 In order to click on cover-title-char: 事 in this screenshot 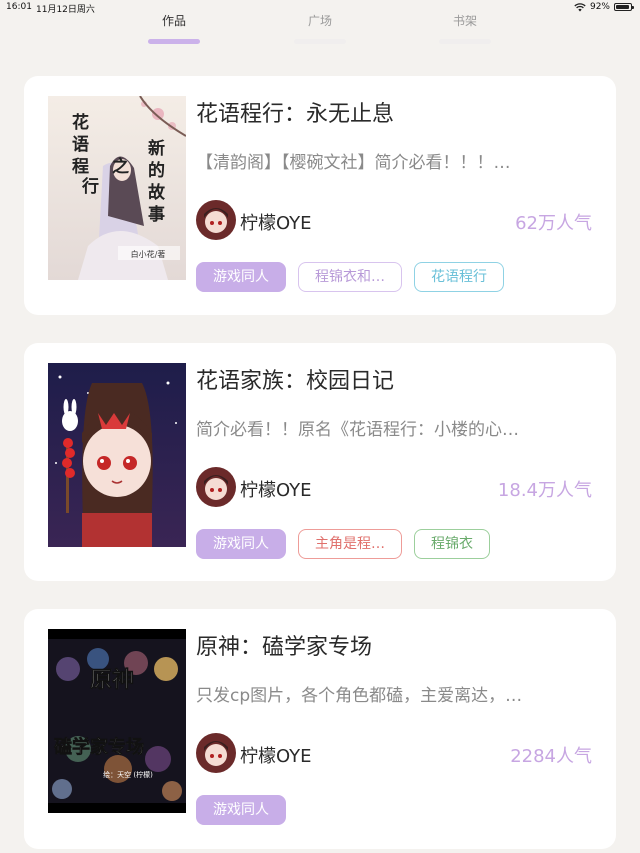, I will do `click(156, 215)`.